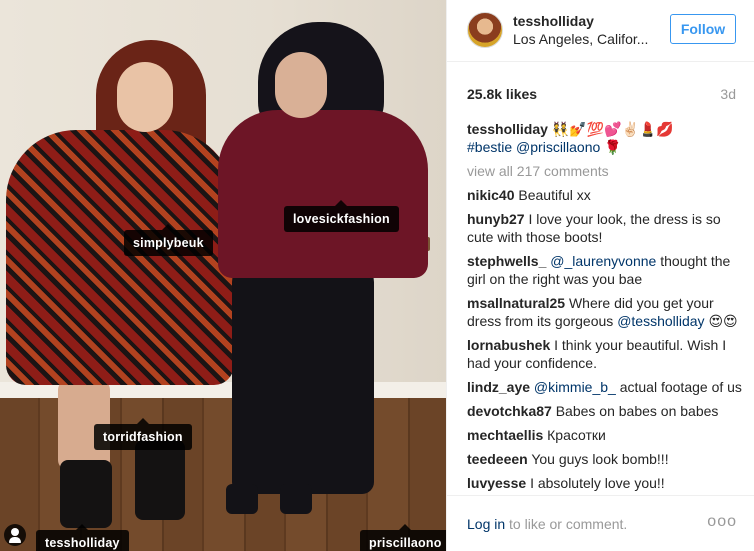 This screenshot has height=551, width=754. I want to click on comment-username: hunyb27, so click(496, 219).